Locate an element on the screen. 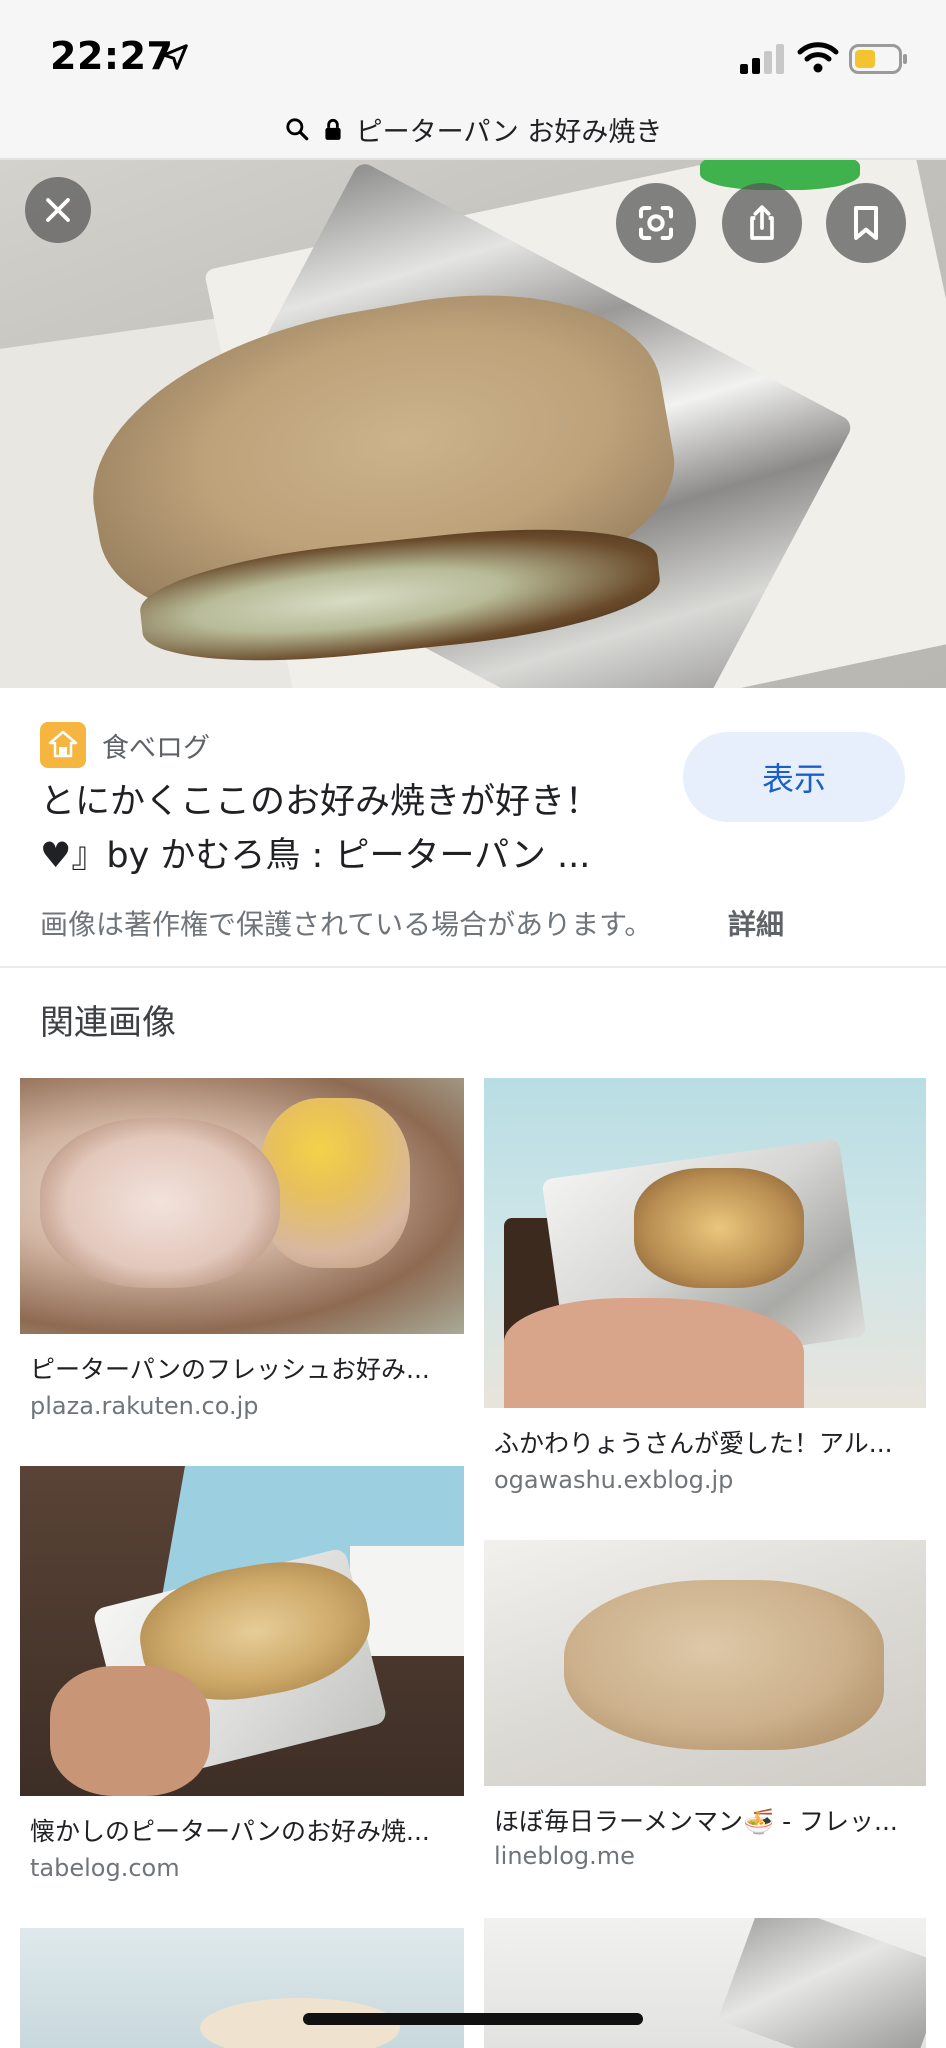 Image resolution: width=946 pixels, height=2048 pixels. status-time: 22:27 is located at coordinates (112, 56).